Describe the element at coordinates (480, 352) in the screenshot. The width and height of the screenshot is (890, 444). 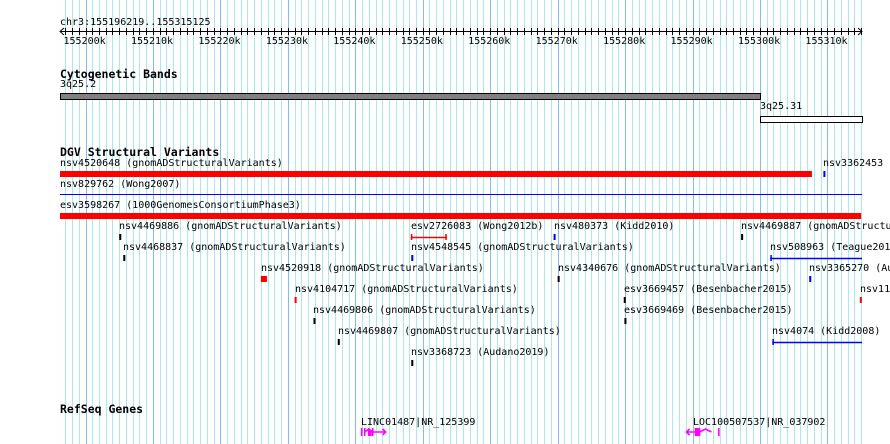
I see `variant-label: nsv3368723 (Audano2019)` at that location.